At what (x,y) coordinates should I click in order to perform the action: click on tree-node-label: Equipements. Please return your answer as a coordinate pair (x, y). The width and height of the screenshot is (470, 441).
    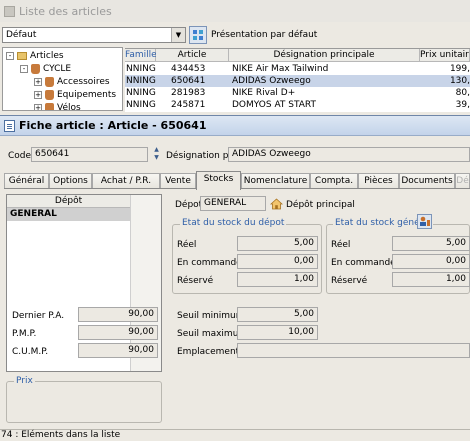
    Looking at the image, I should click on (87, 94).